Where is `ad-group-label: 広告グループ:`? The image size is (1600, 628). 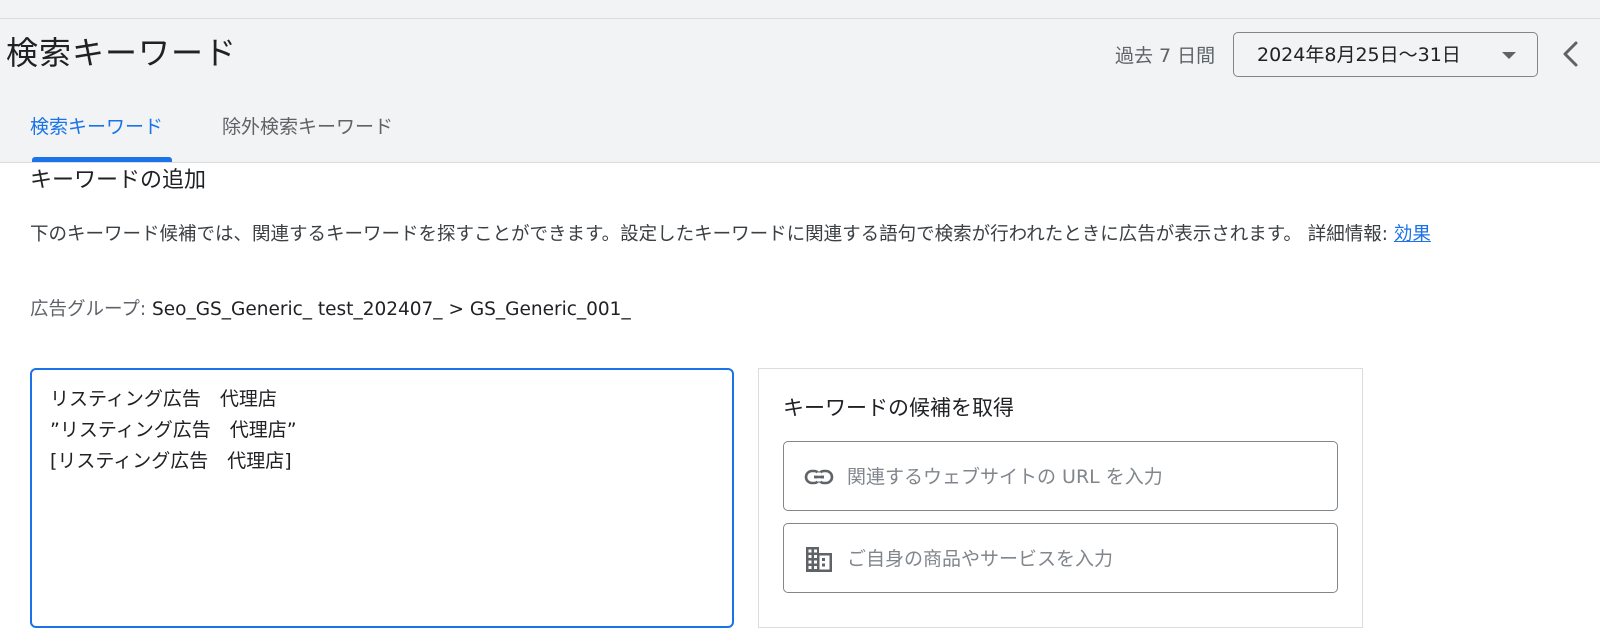
ad-group-label: 広告グループ: is located at coordinates (91, 309).